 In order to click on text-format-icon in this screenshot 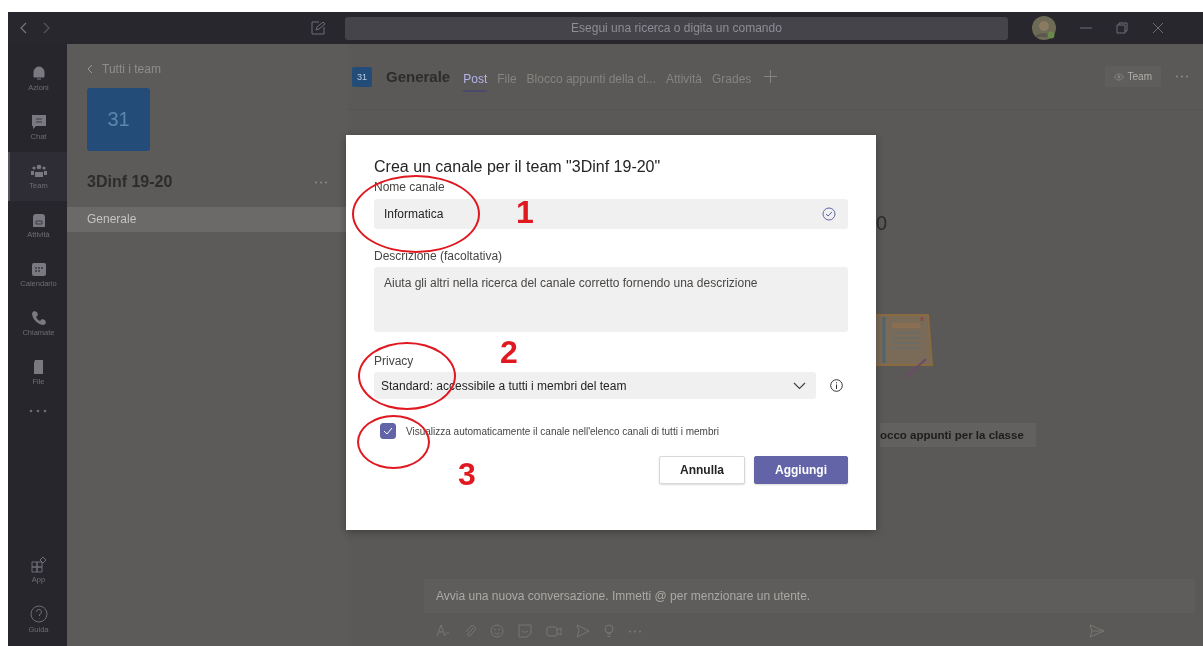, I will do `click(443, 631)`.